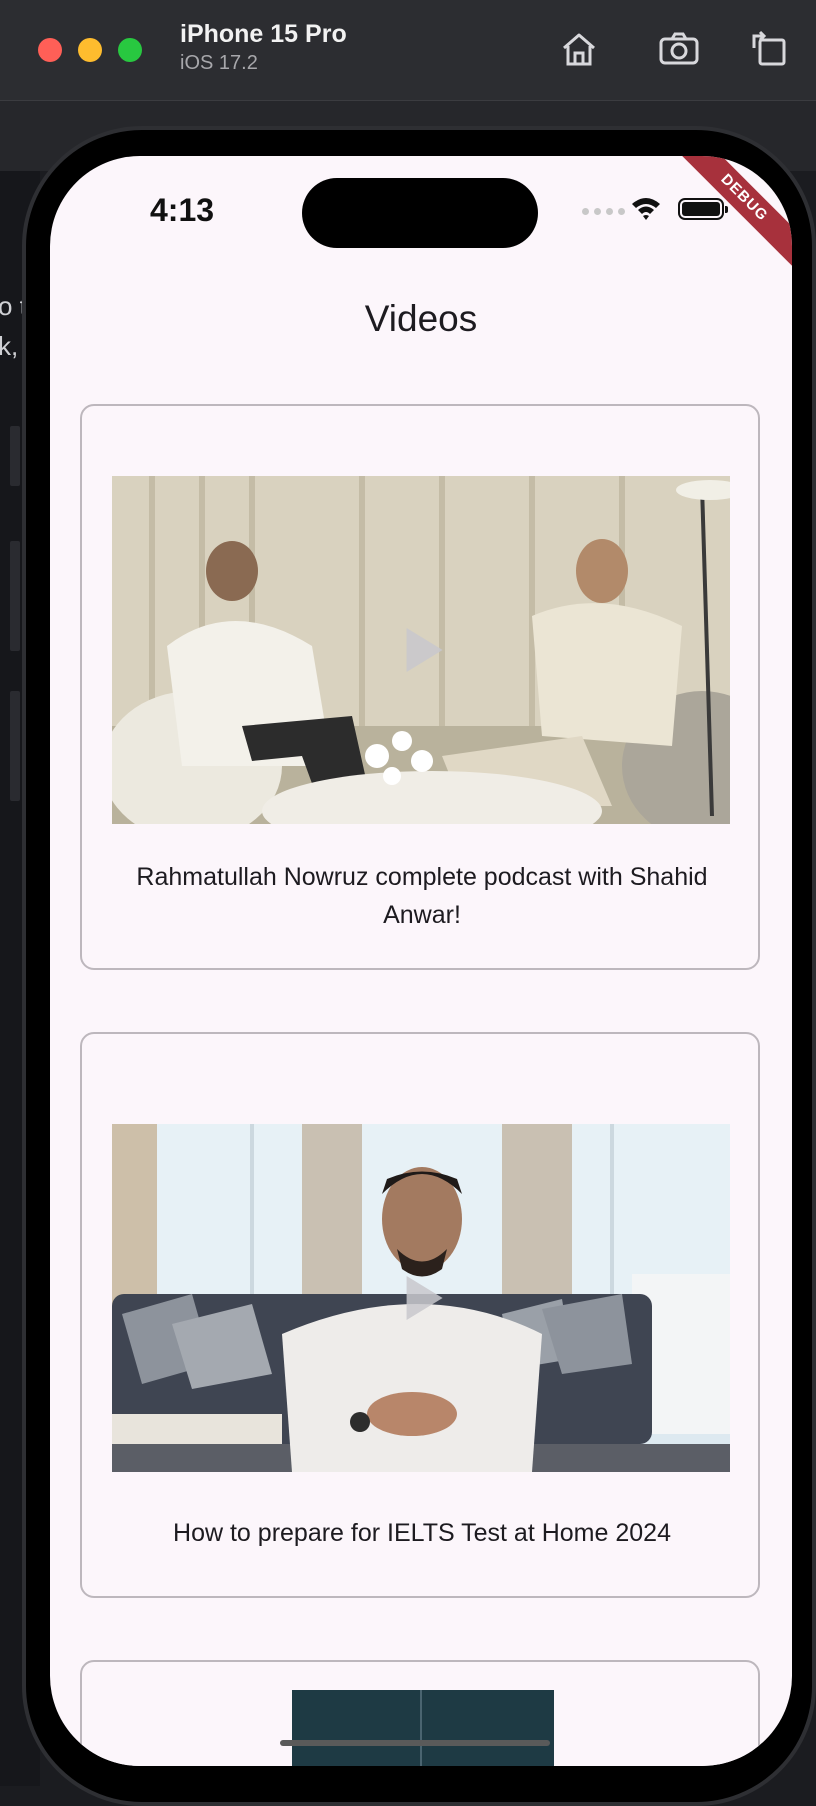  Describe the element at coordinates (408, 50) in the screenshot. I see `simulator-title-bar: iPhone 15 Pro iOS 17.2` at that location.